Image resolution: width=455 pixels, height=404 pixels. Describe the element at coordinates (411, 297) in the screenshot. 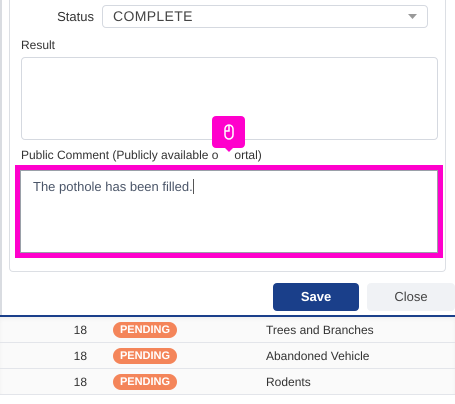

I see `close-button: Close` at that location.